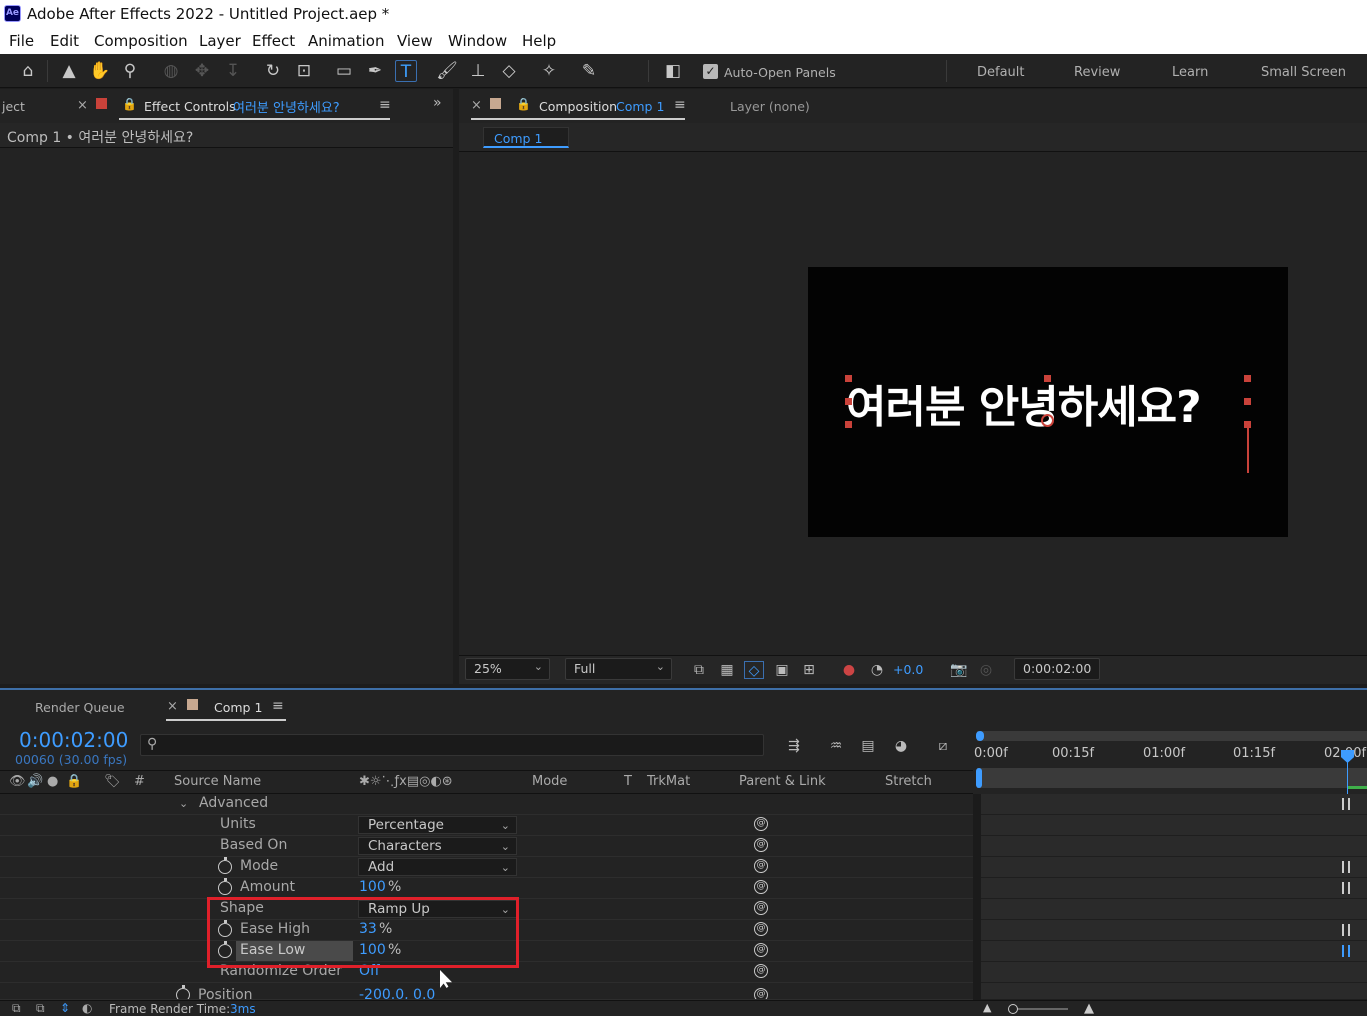  I want to click on property-row-units: Units Percentage ⌄ @, so click(486, 825).